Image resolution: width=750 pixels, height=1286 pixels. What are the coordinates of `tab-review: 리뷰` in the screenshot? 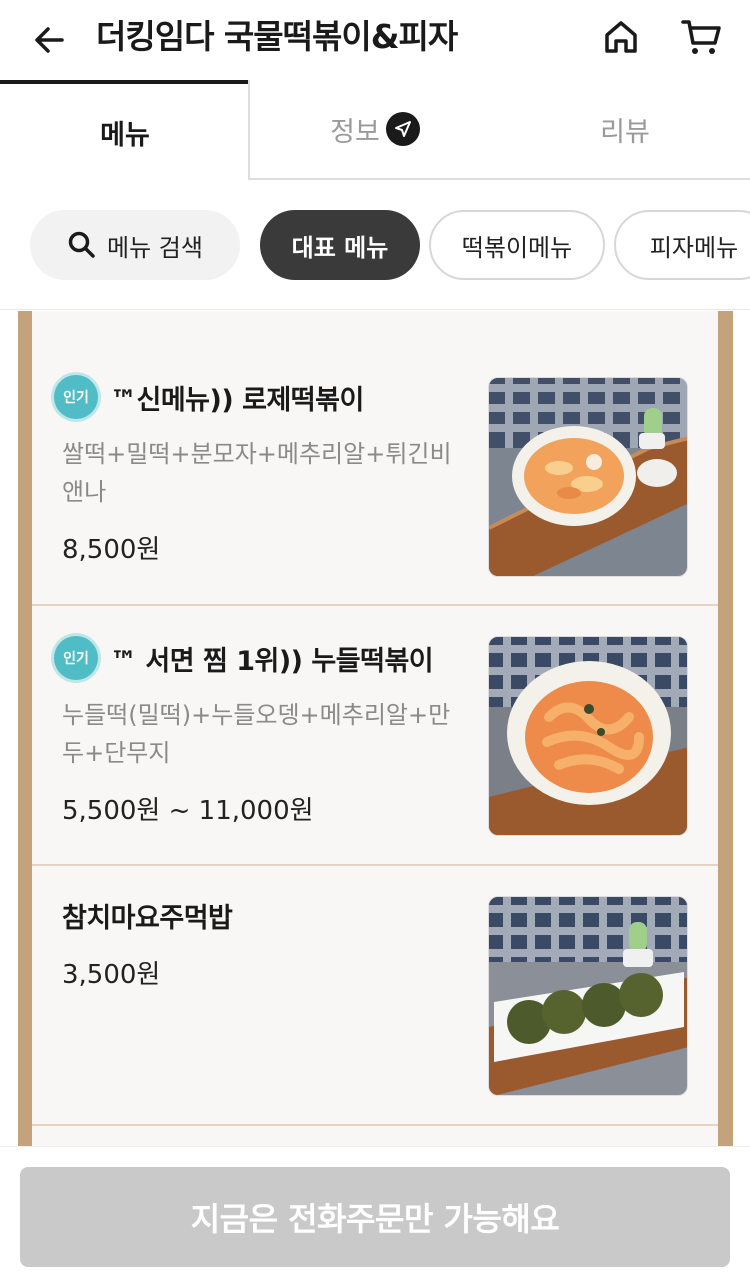 It's located at (625, 130).